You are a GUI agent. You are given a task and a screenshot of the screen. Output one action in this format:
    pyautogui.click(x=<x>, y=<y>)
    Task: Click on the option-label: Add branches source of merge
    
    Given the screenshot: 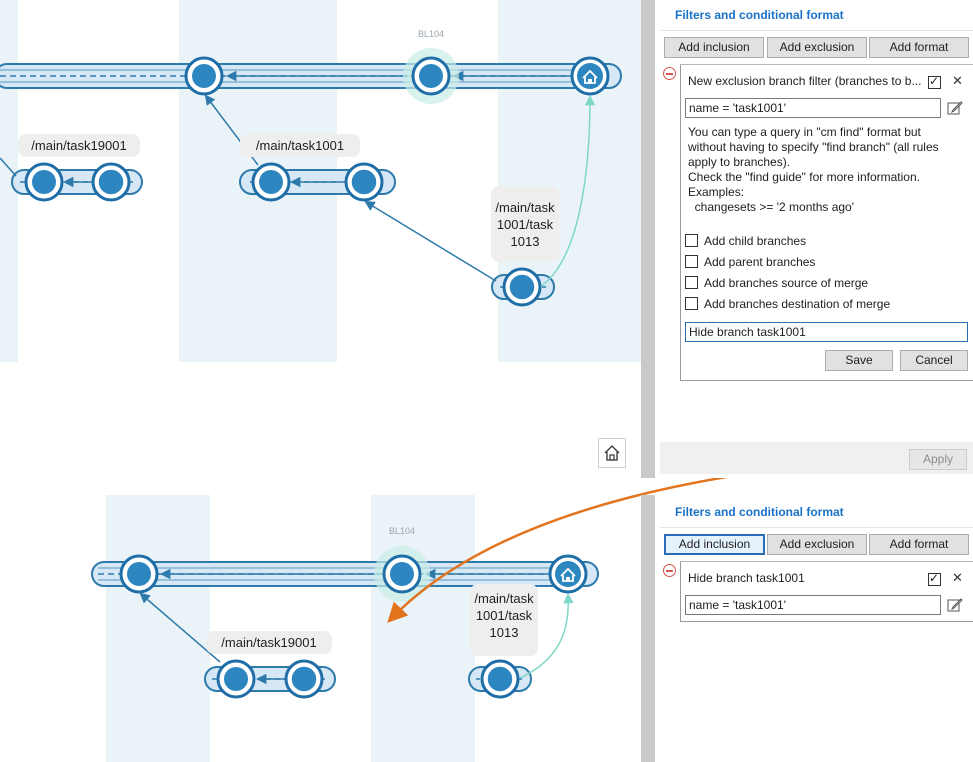 What is the action you would take?
    pyautogui.click(x=786, y=283)
    